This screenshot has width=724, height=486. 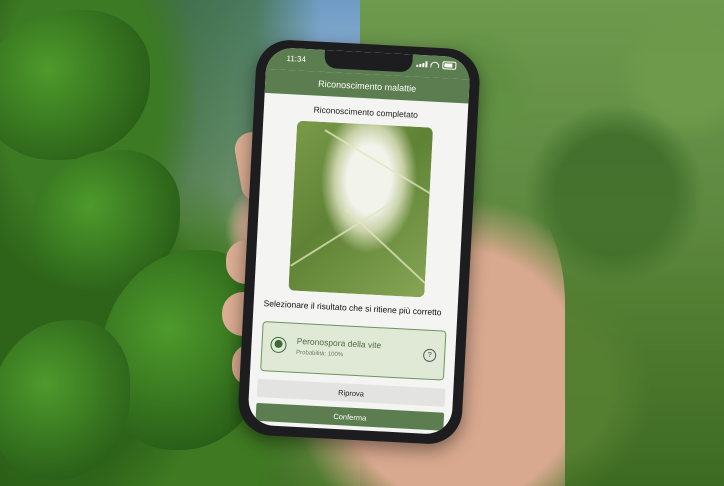 What do you see at coordinates (339, 342) in the screenshot?
I see `result-name: Peronospora della vite` at bounding box center [339, 342].